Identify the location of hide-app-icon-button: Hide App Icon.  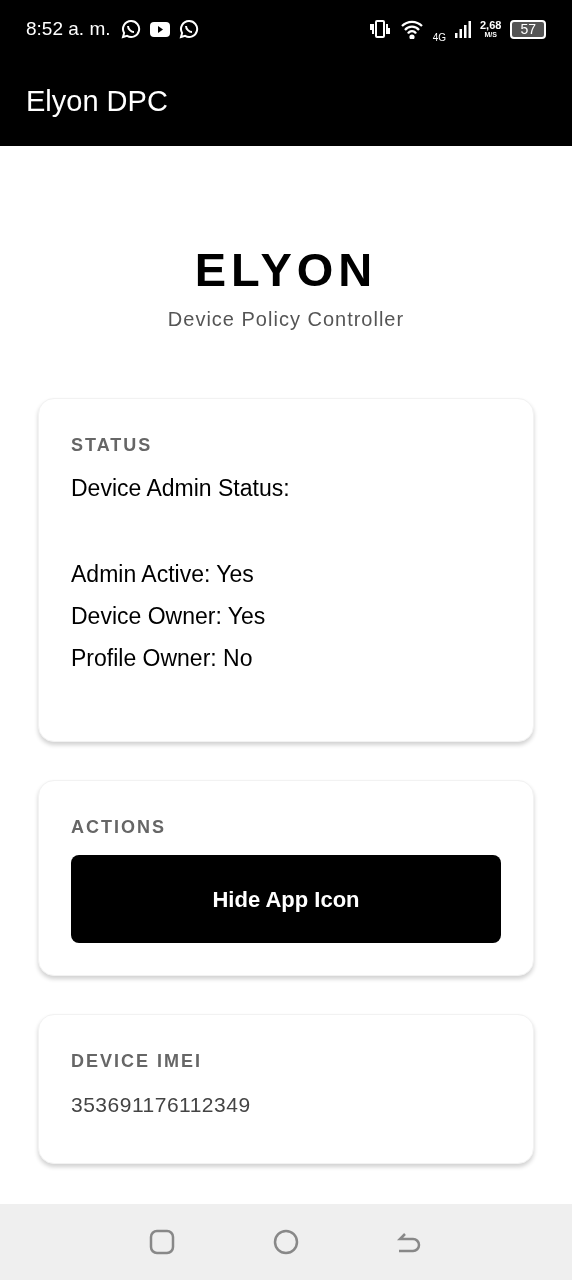
(286, 899).